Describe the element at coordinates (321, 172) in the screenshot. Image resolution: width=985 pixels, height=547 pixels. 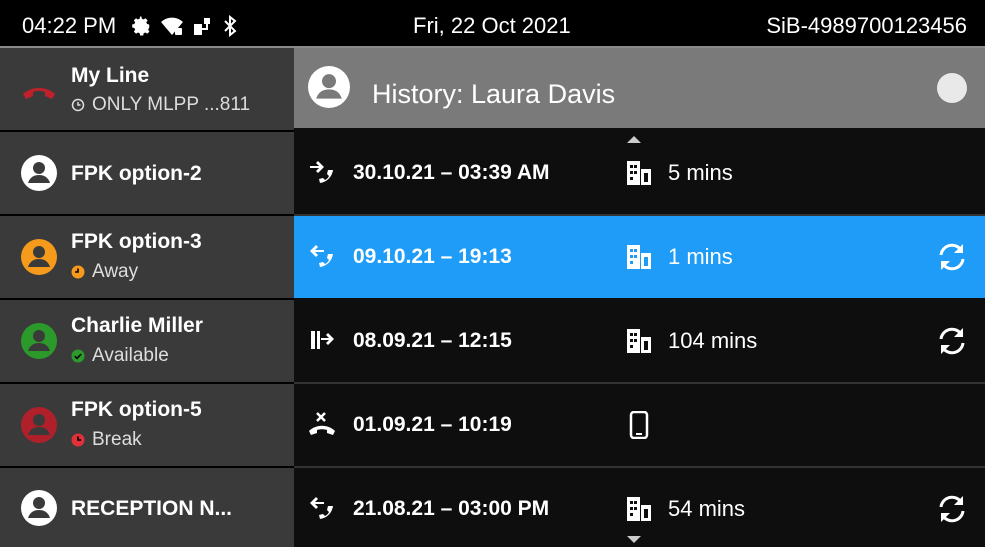
I see `incoming-forwarded-icon` at that location.